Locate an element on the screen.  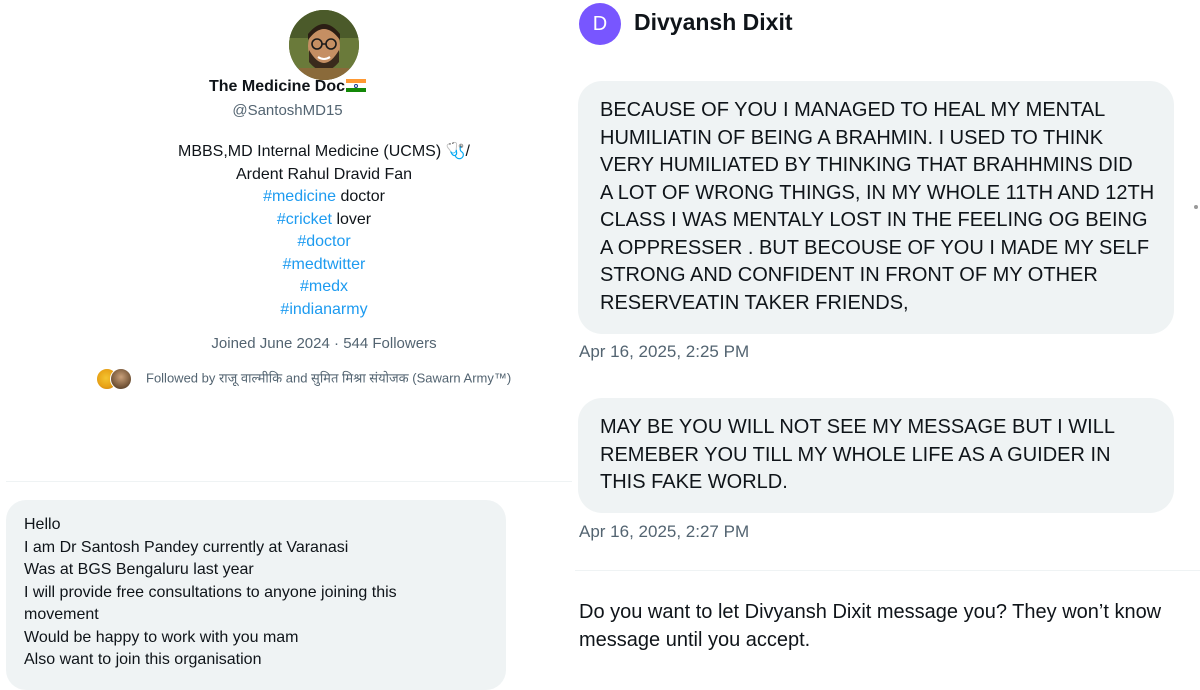
bio-line: #cricket lover is located at coordinates (324, 219).